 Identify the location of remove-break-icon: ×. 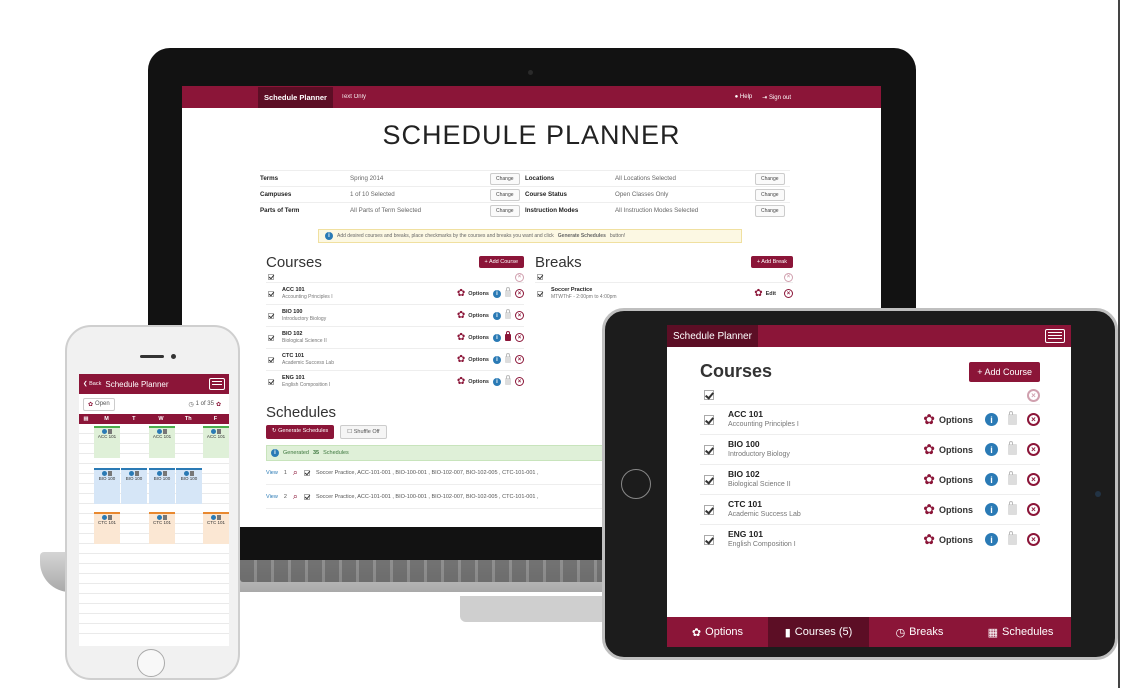
(788, 293).